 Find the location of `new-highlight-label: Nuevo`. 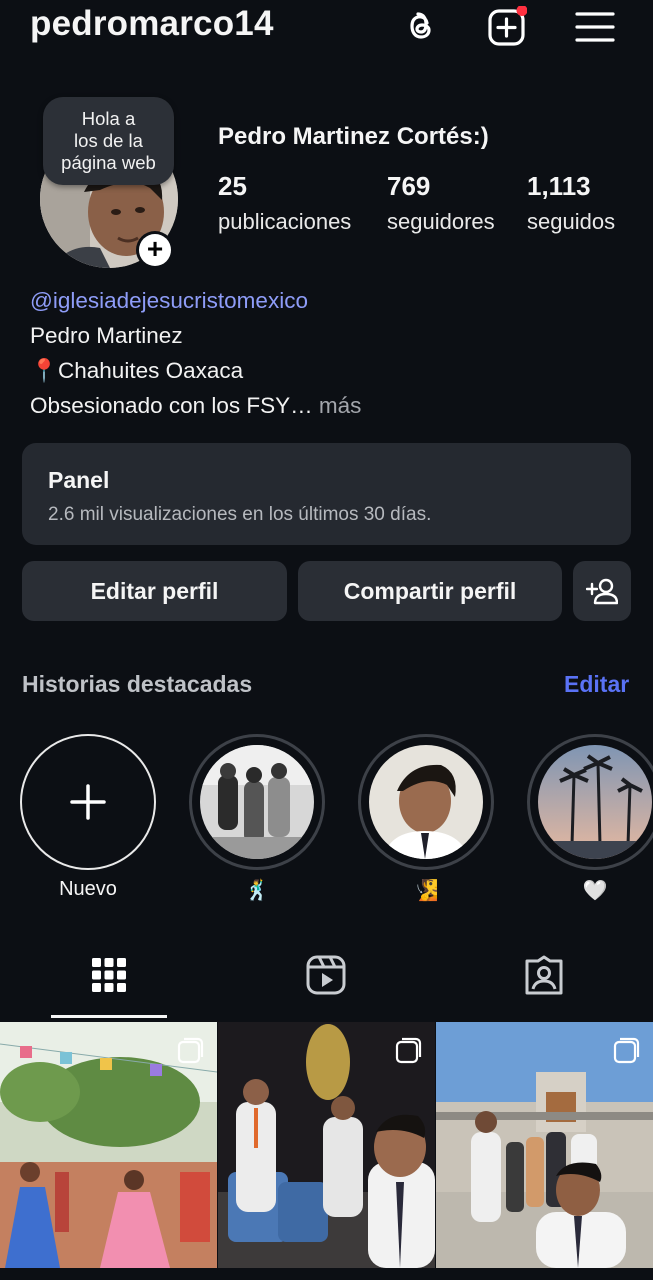

new-highlight-label: Nuevo is located at coordinates (88, 889).